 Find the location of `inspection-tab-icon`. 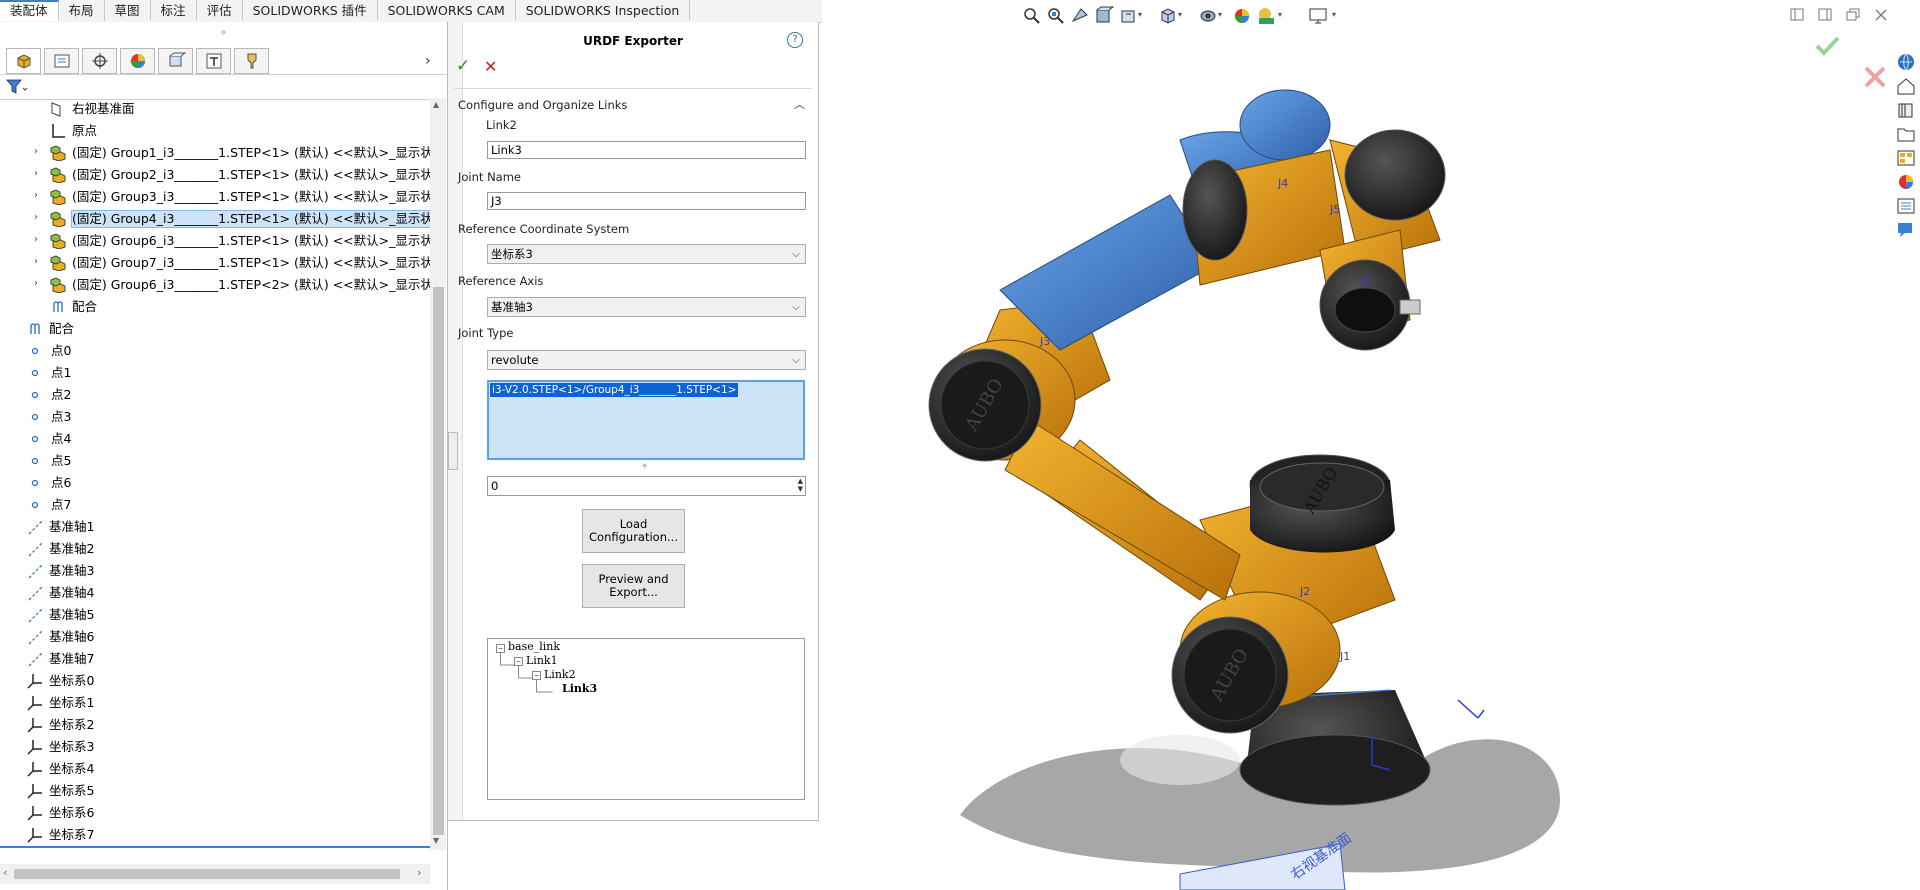

inspection-tab-icon is located at coordinates (213, 61).